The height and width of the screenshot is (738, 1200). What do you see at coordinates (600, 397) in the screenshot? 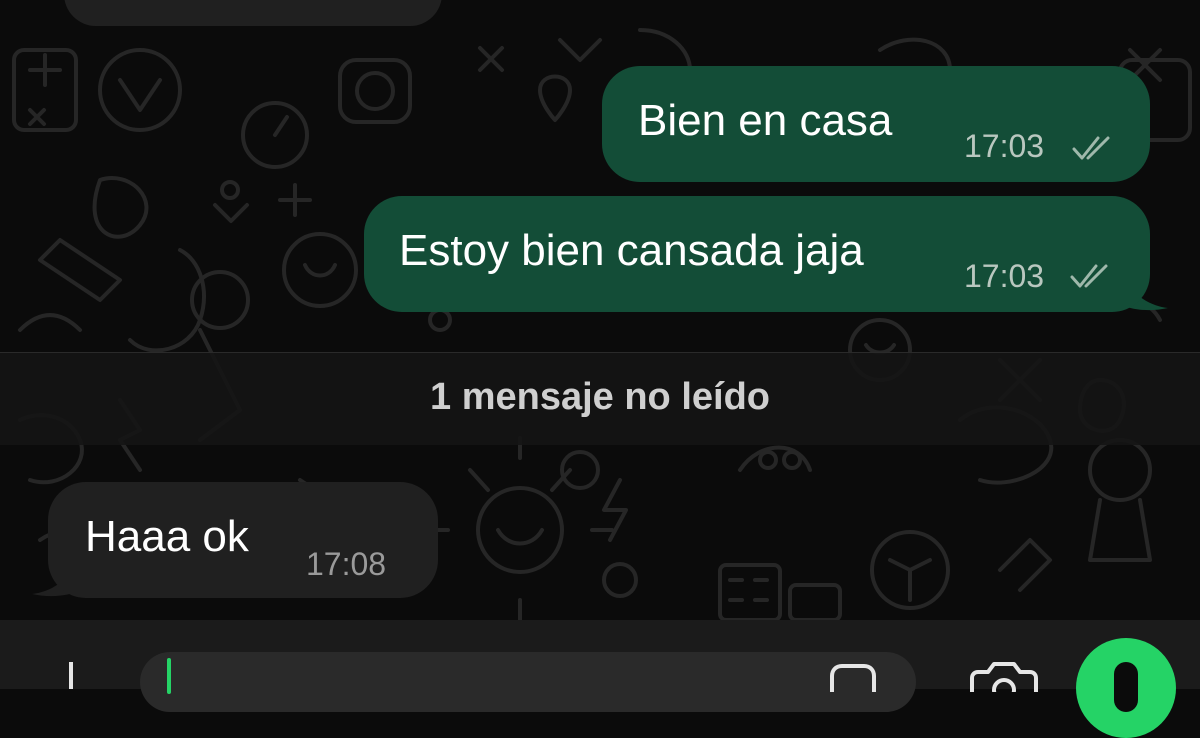
I see `unread-divider-label: 1 mensaje no leído` at bounding box center [600, 397].